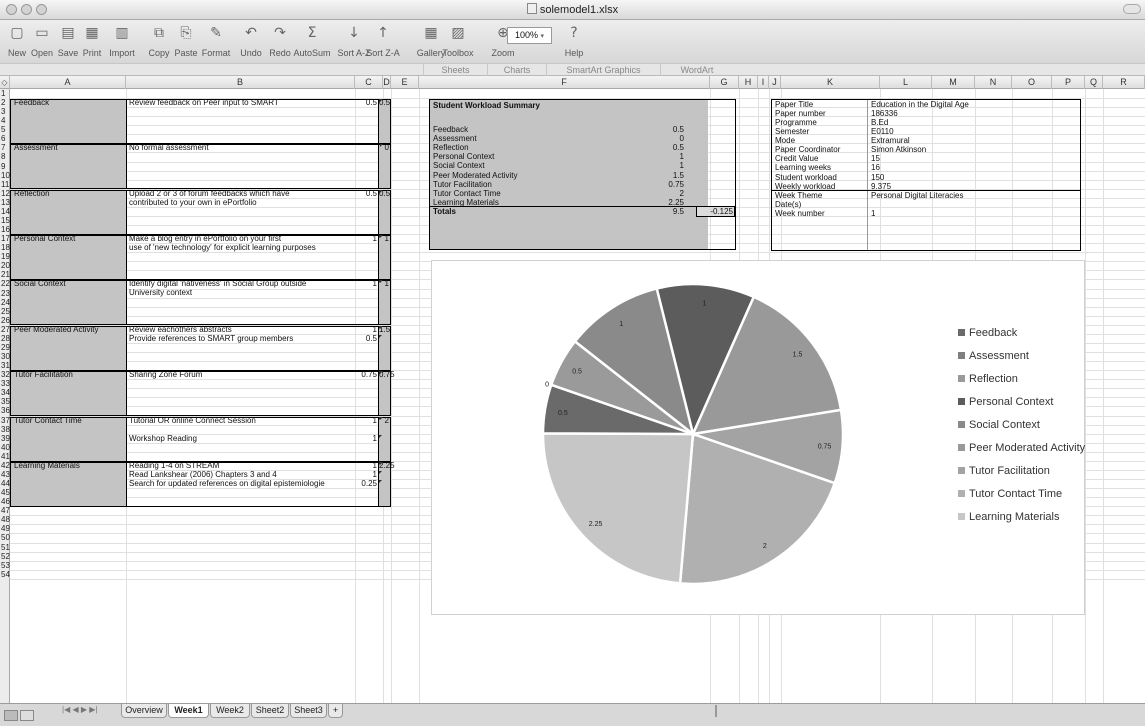  What do you see at coordinates (1068, 82) in the screenshot?
I see `column-header-P: P` at bounding box center [1068, 82].